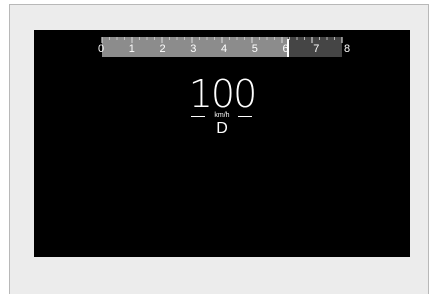  I want to click on tachometer-scale-label: 7, so click(316, 49).